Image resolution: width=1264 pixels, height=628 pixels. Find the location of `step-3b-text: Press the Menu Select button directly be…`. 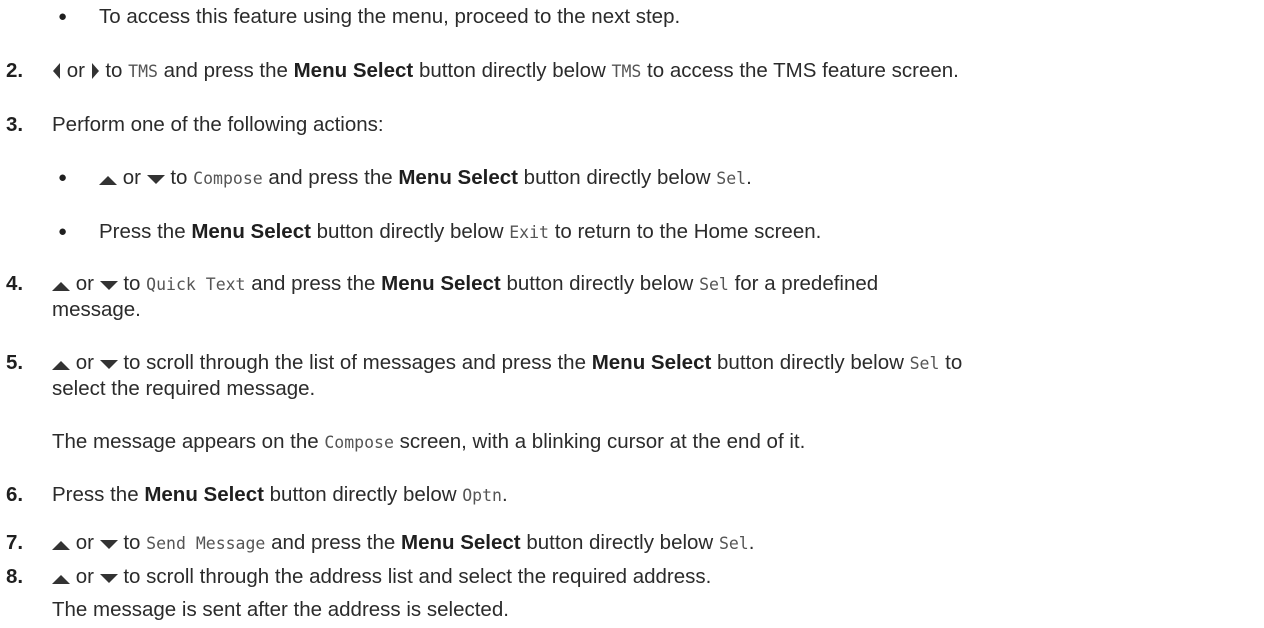

step-3b-text: Press the Menu Select button directly be… is located at coordinates (460, 231).